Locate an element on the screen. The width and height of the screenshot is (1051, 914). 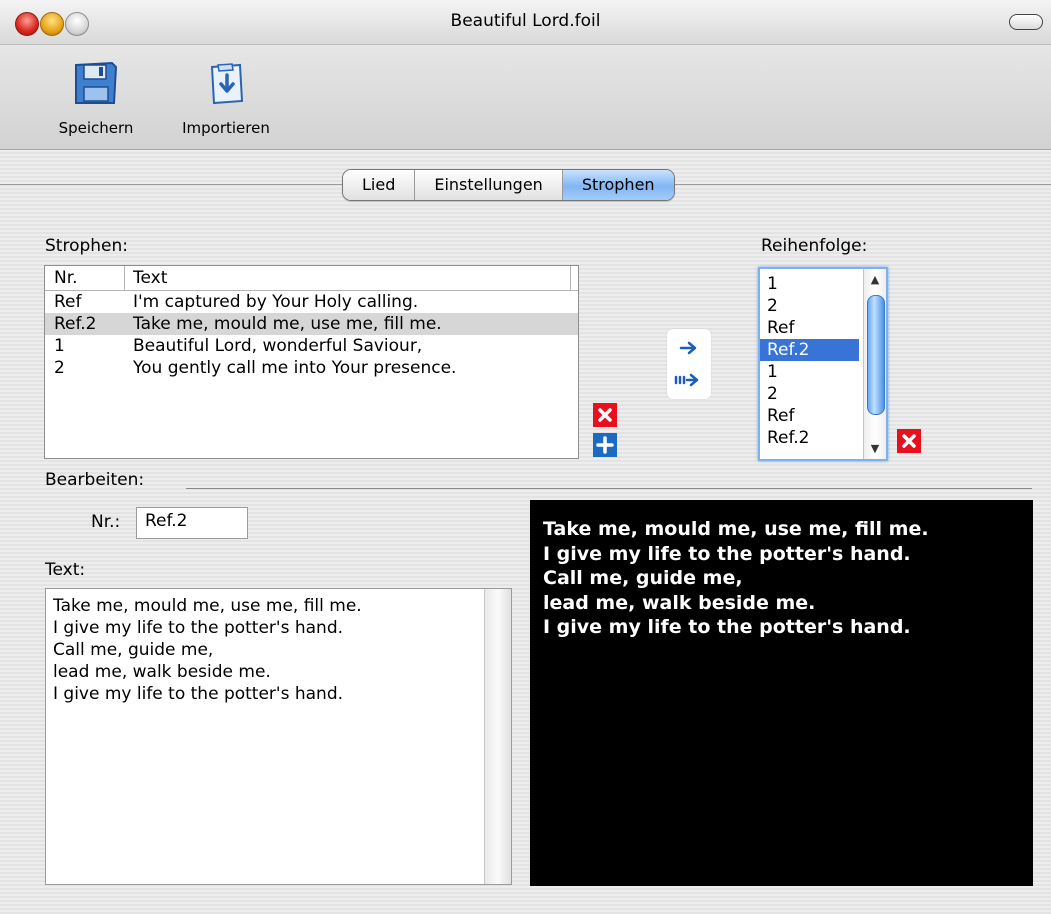
delete-strophe-button is located at coordinates (605, 415).